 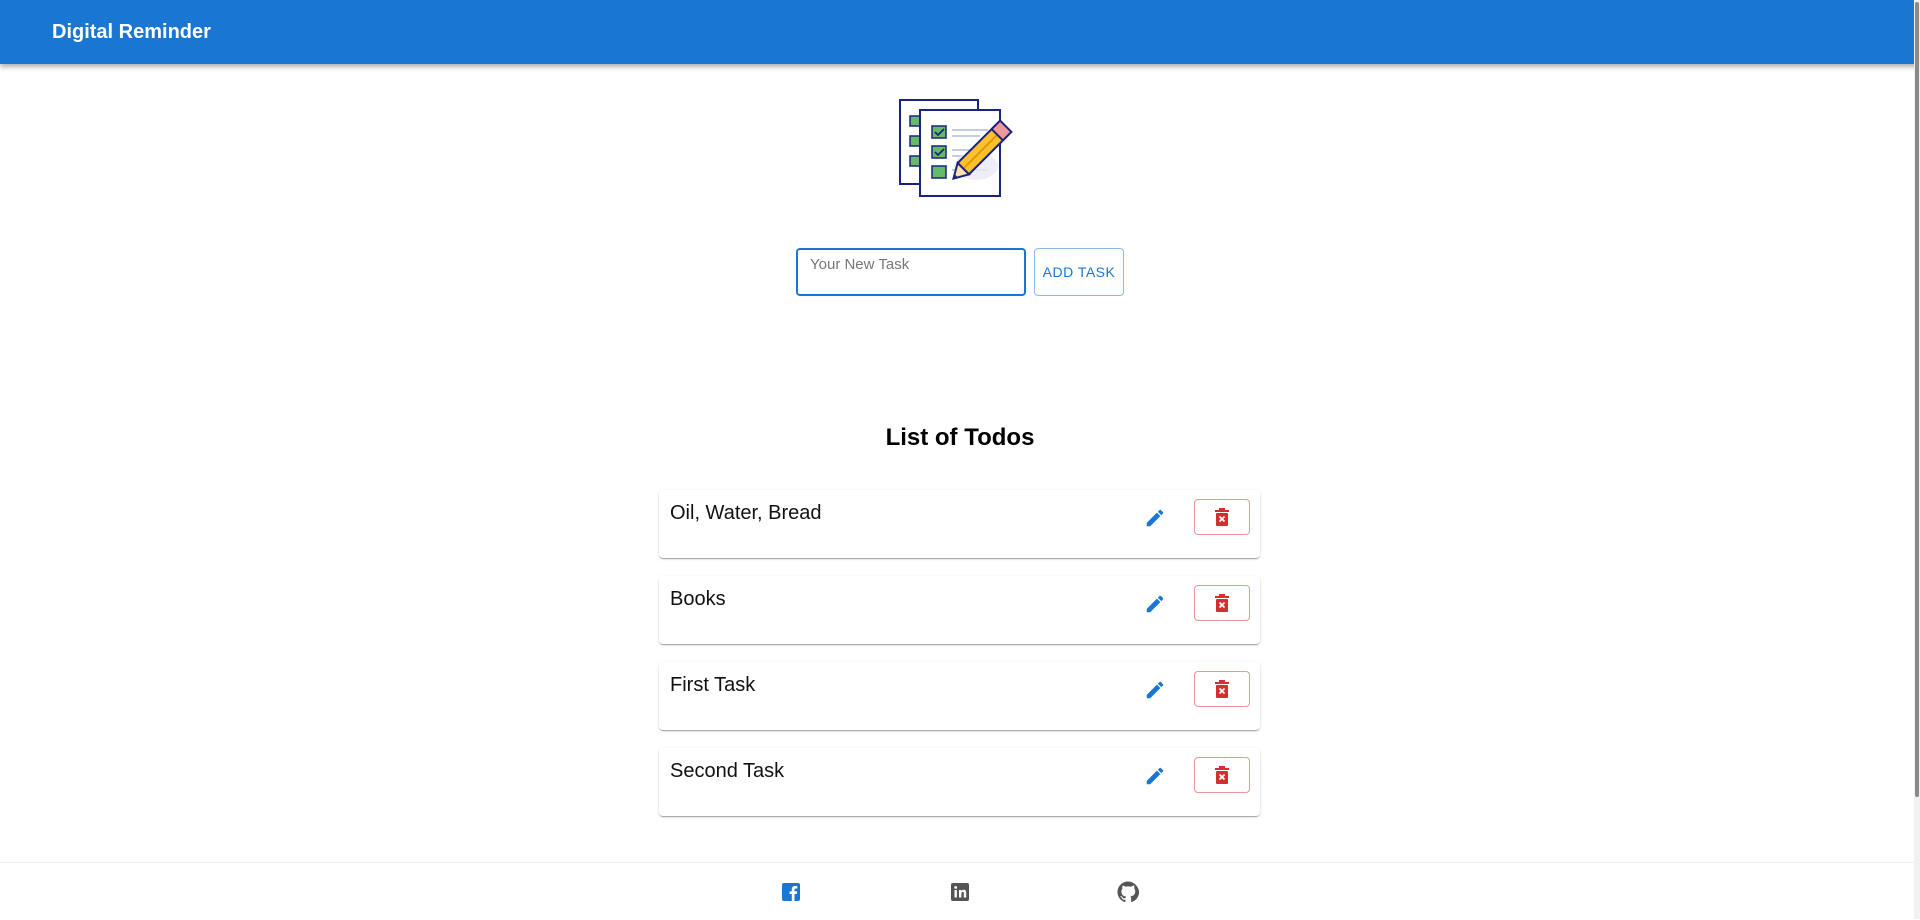 What do you see at coordinates (1079, 272) in the screenshot?
I see `add-task-button: ADD TASK` at bounding box center [1079, 272].